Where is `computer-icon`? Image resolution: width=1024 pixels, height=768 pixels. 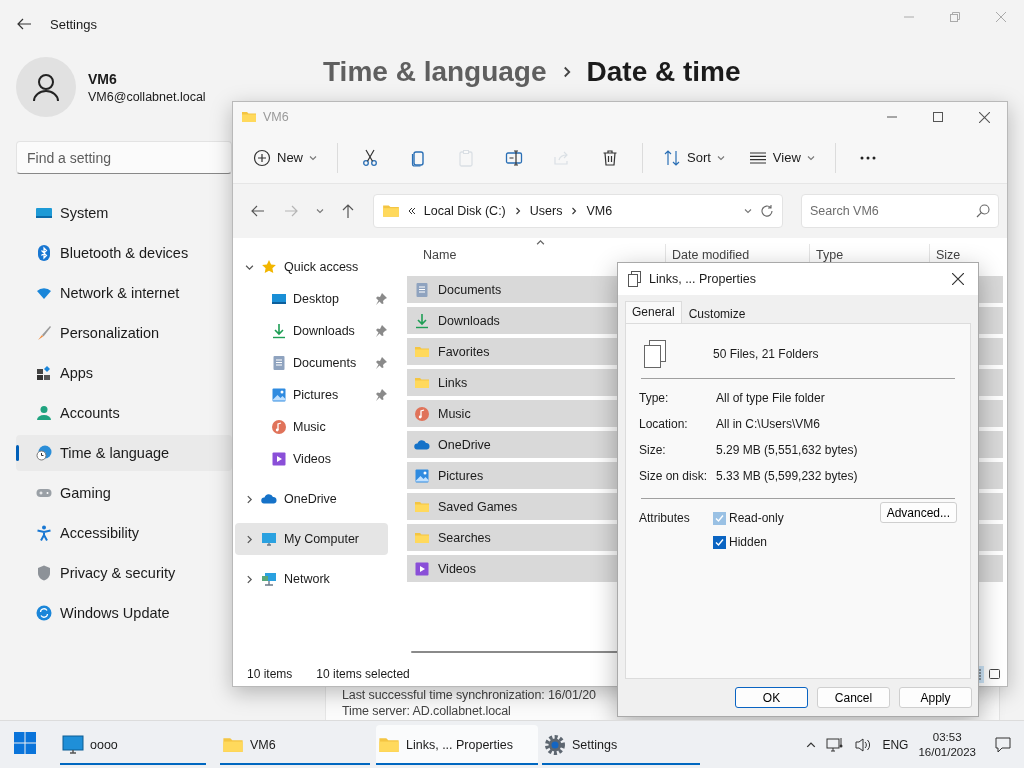
computer-icon is located at coordinates (269, 539).